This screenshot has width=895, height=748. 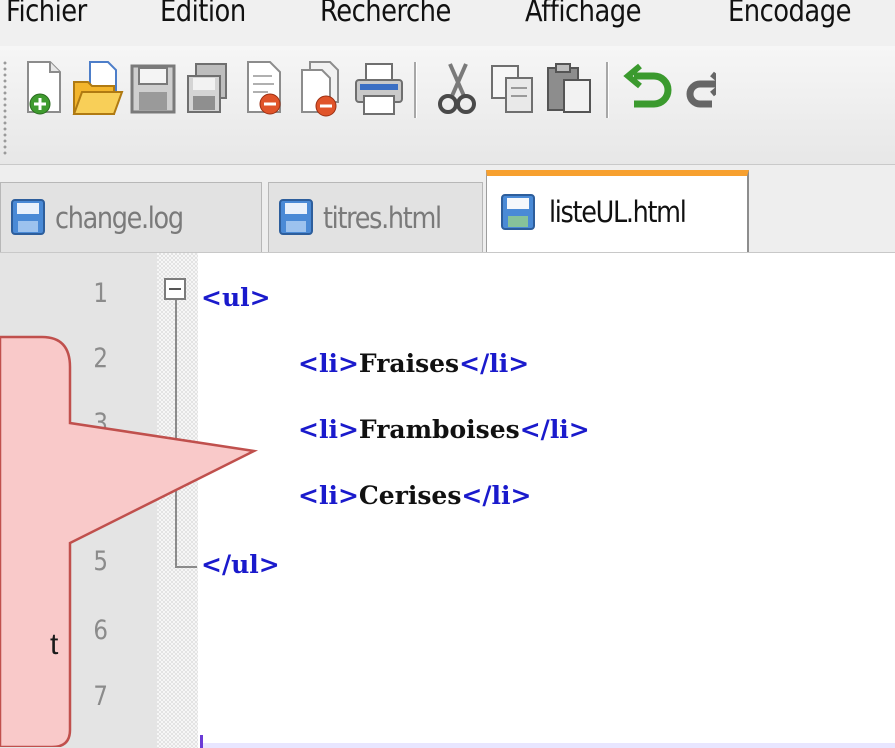 I want to click on code-text: Fraises, so click(x=409, y=363).